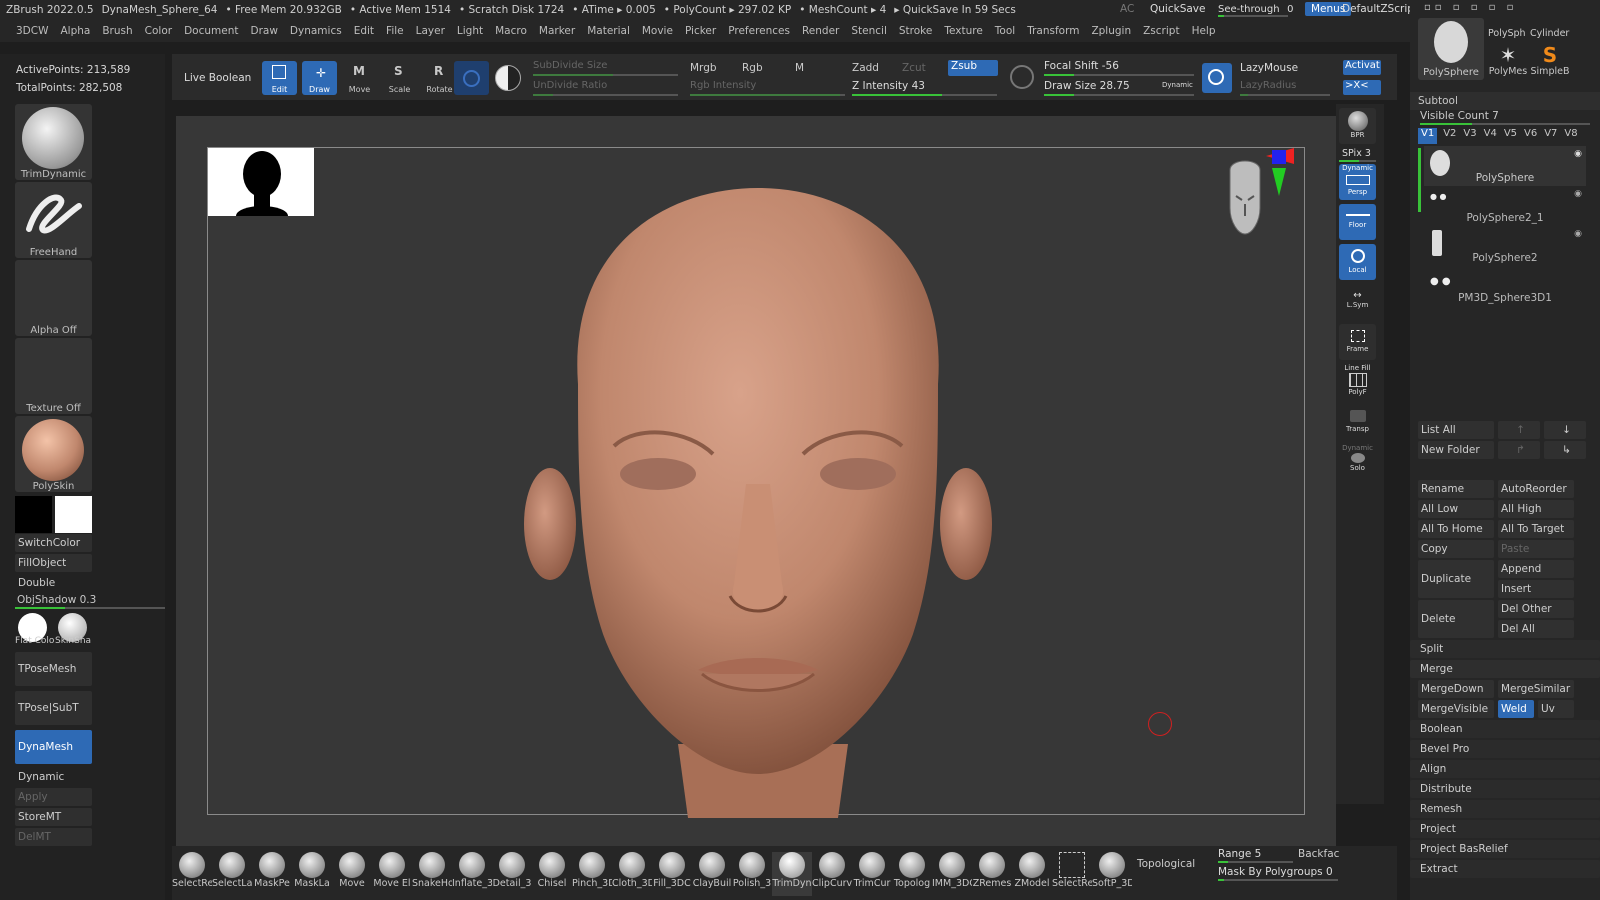  What do you see at coordinates (1357, 342) in the screenshot?
I see `frame-button: Frame` at bounding box center [1357, 342].